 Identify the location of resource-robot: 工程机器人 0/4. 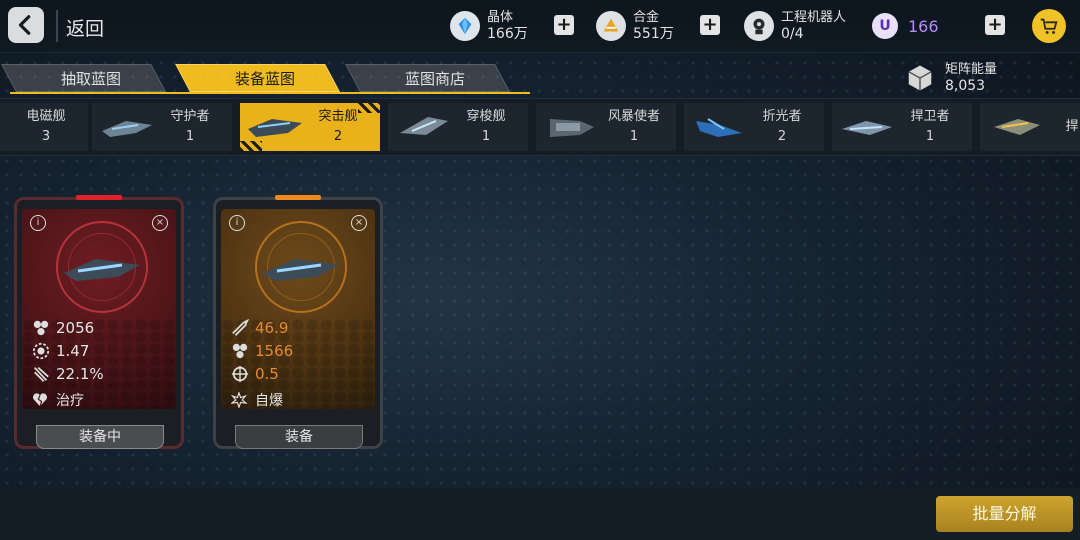
(795, 26).